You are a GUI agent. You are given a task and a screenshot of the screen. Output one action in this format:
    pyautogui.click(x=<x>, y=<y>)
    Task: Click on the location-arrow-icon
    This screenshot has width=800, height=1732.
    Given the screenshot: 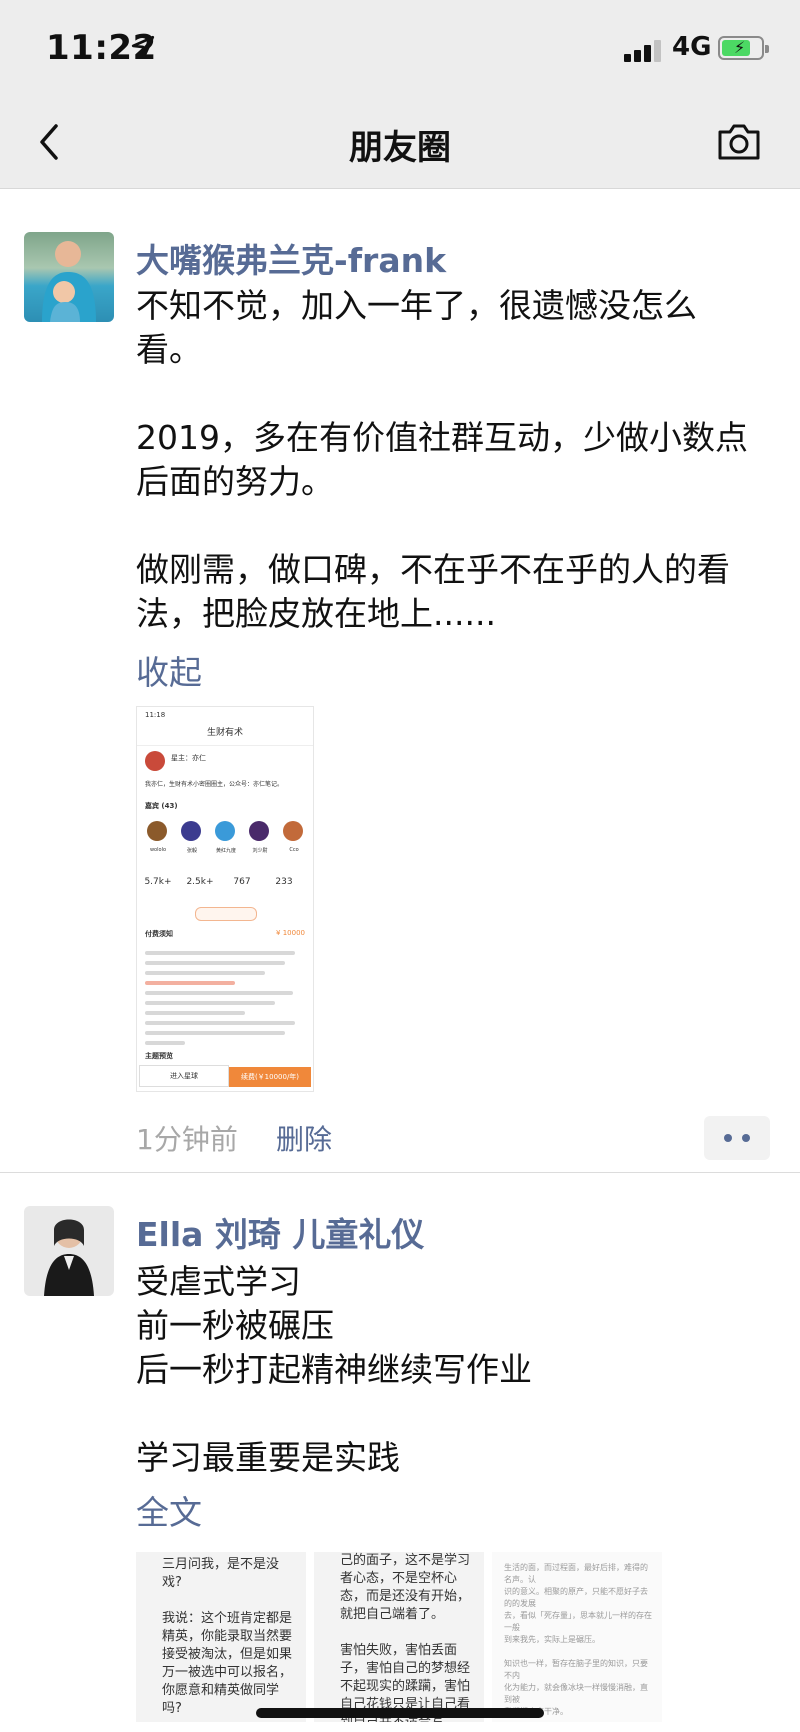 What is the action you would take?
    pyautogui.click(x=143, y=47)
    